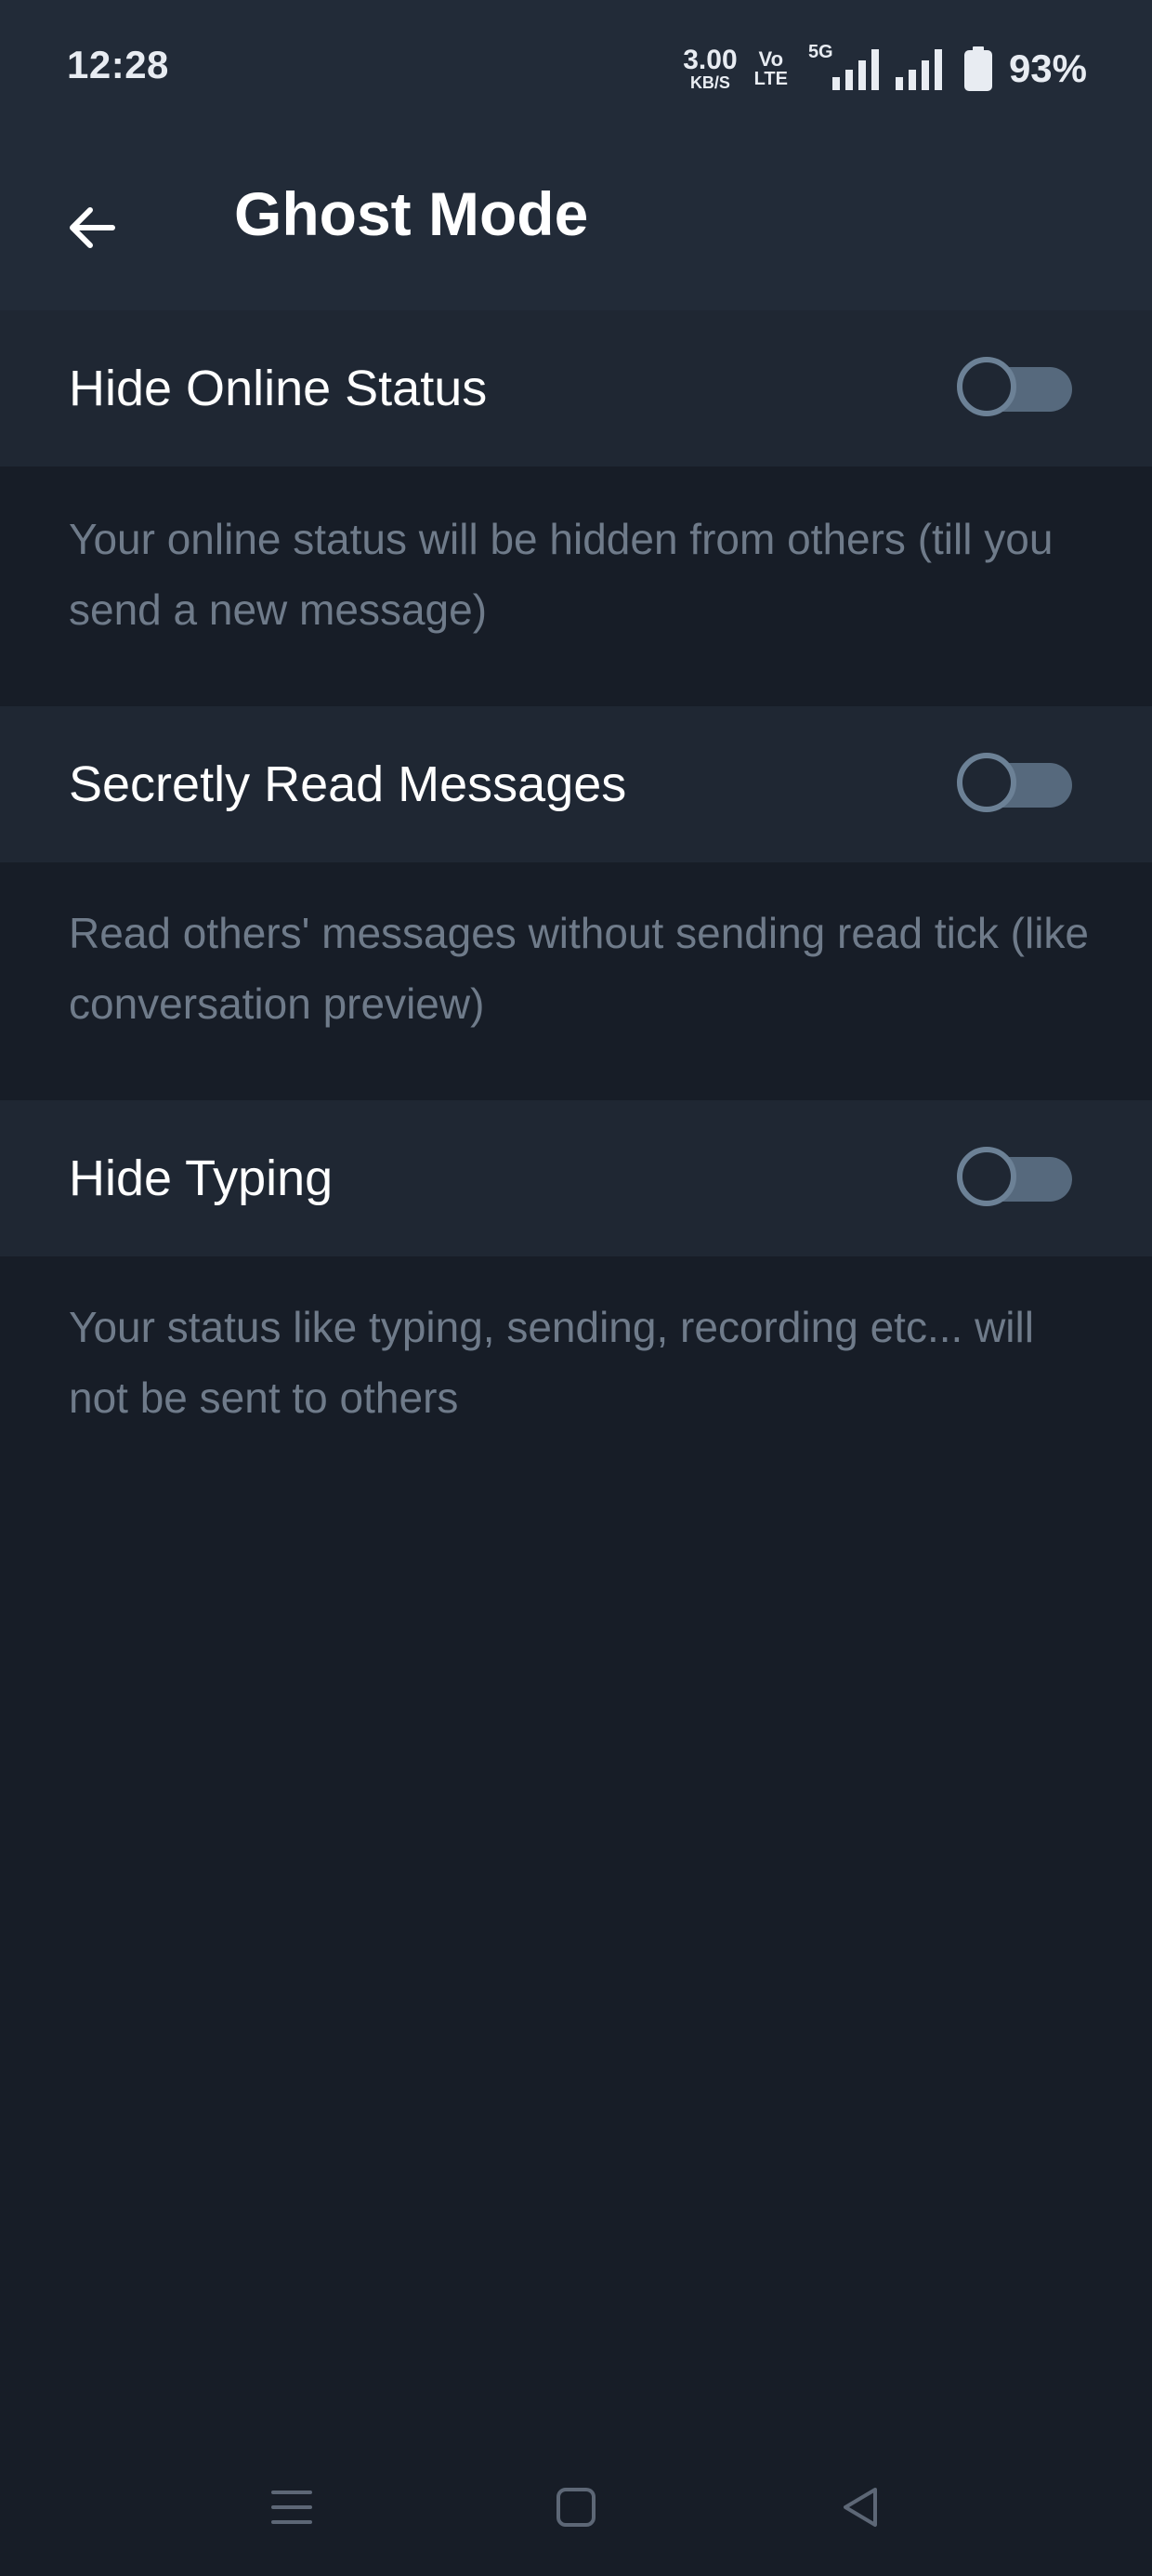 The height and width of the screenshot is (2576, 1152). What do you see at coordinates (978, 68) in the screenshot?
I see `battery-icon` at bounding box center [978, 68].